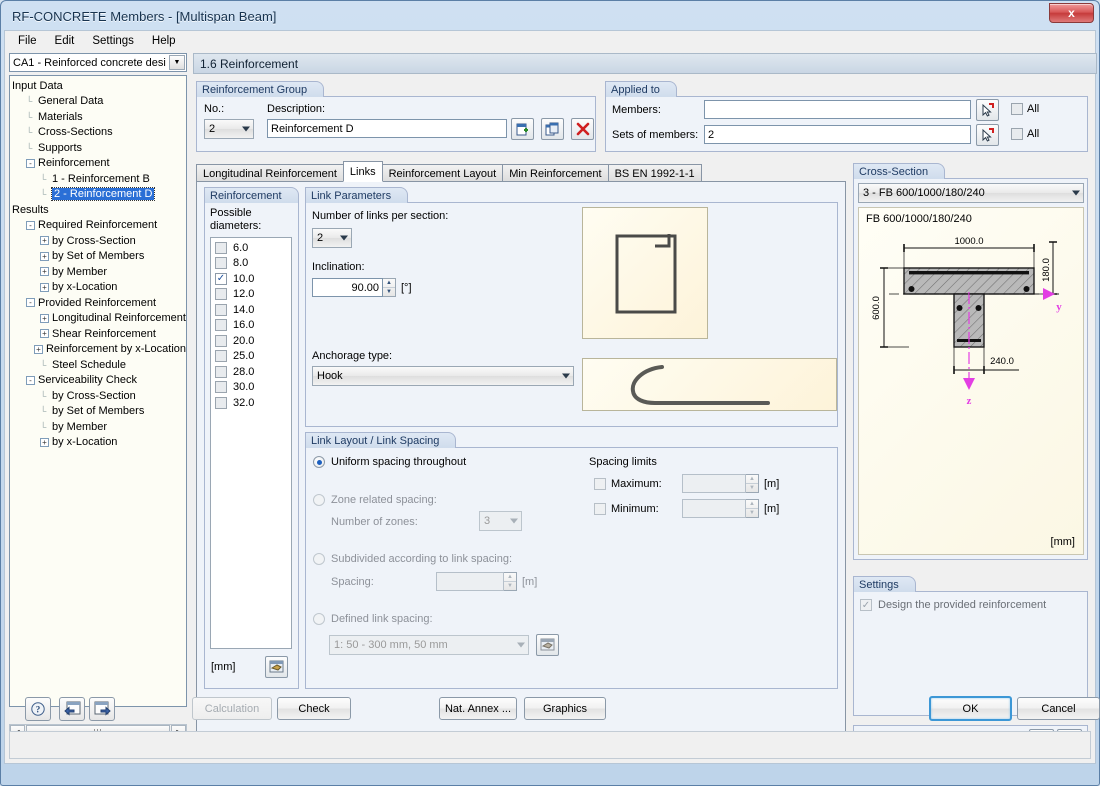 The height and width of the screenshot is (786, 1100). What do you see at coordinates (27, 41) in the screenshot?
I see `menu-item-file: File` at bounding box center [27, 41].